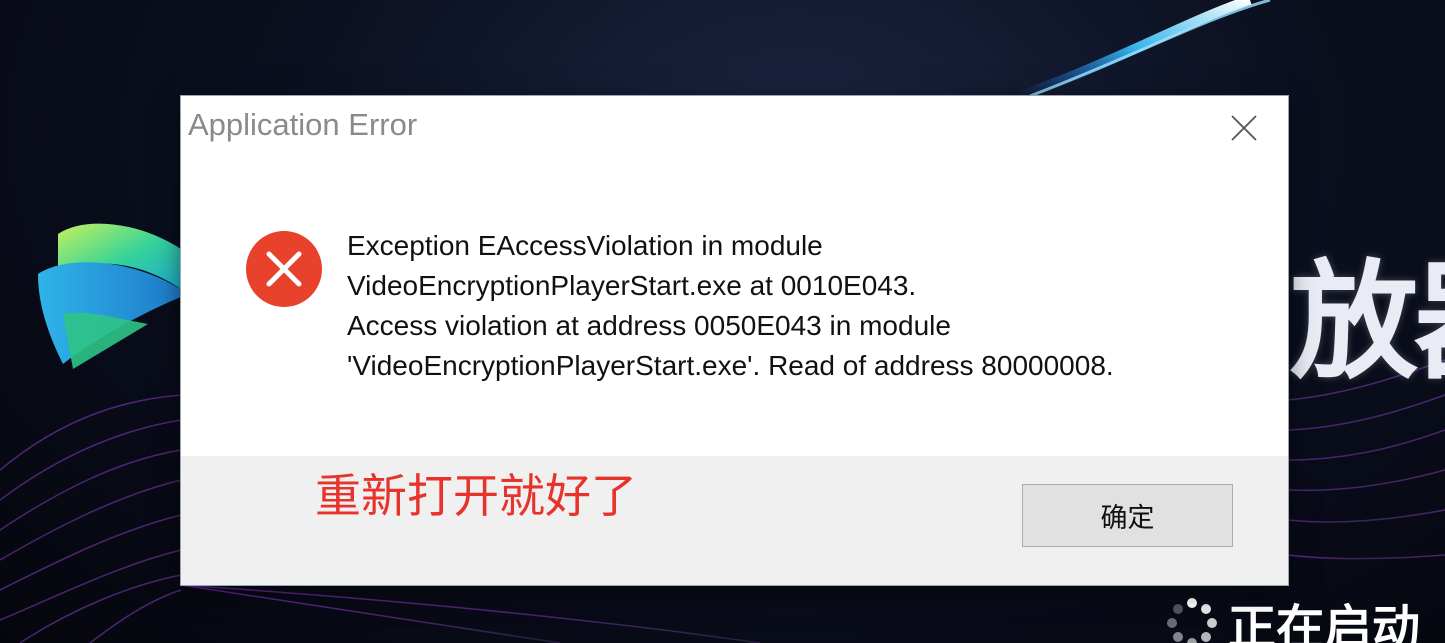  Describe the element at coordinates (1324, 621) in the screenshot. I see `splash-status-label: 正在启动` at that location.